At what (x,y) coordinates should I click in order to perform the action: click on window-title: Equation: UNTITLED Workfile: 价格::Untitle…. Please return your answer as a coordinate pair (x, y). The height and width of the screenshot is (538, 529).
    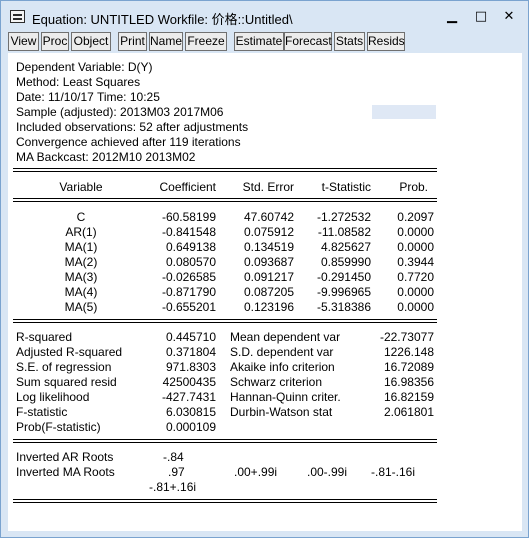
    Looking at the image, I should click on (162, 19).